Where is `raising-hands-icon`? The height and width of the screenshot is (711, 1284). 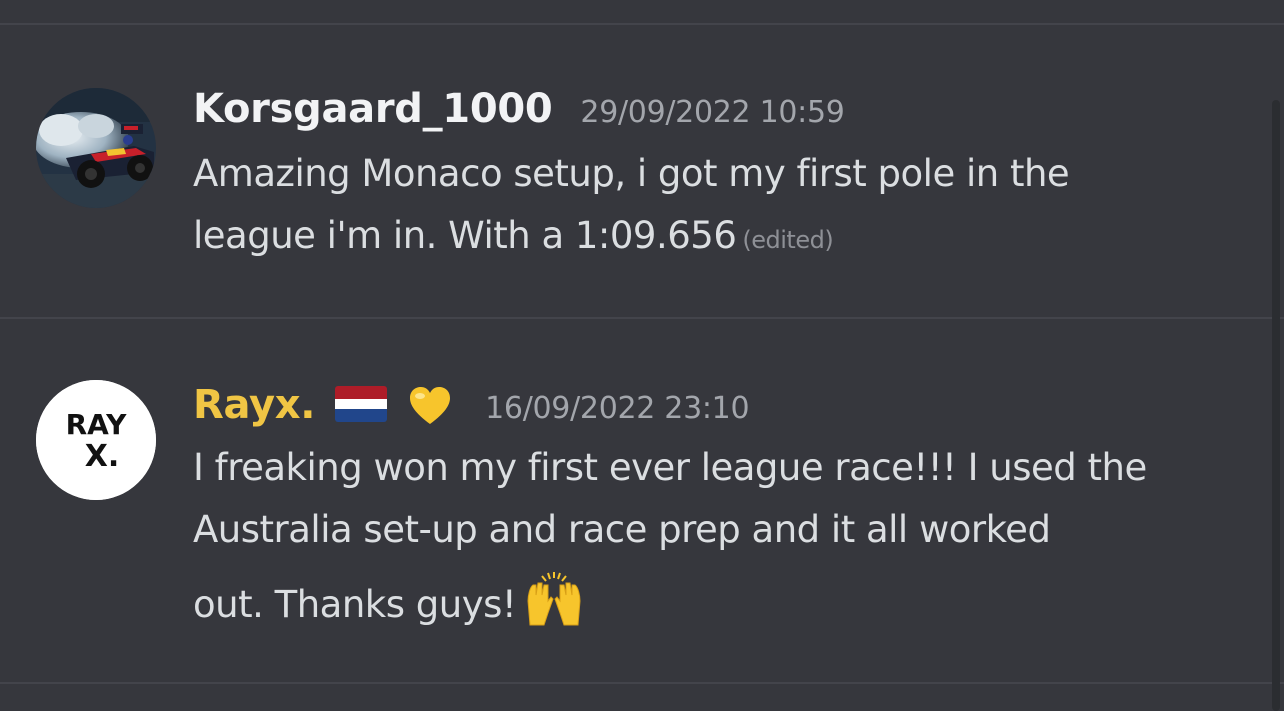
raising-hands-icon is located at coordinates (554, 599).